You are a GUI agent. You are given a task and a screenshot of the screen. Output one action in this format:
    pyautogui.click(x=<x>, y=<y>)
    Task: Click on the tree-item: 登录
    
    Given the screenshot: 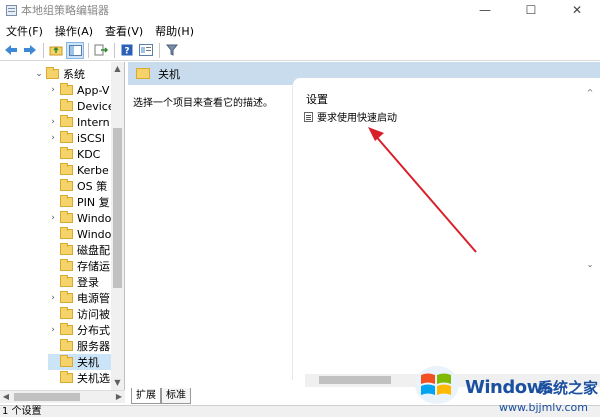 What is the action you would take?
    pyautogui.click(x=73, y=282)
    